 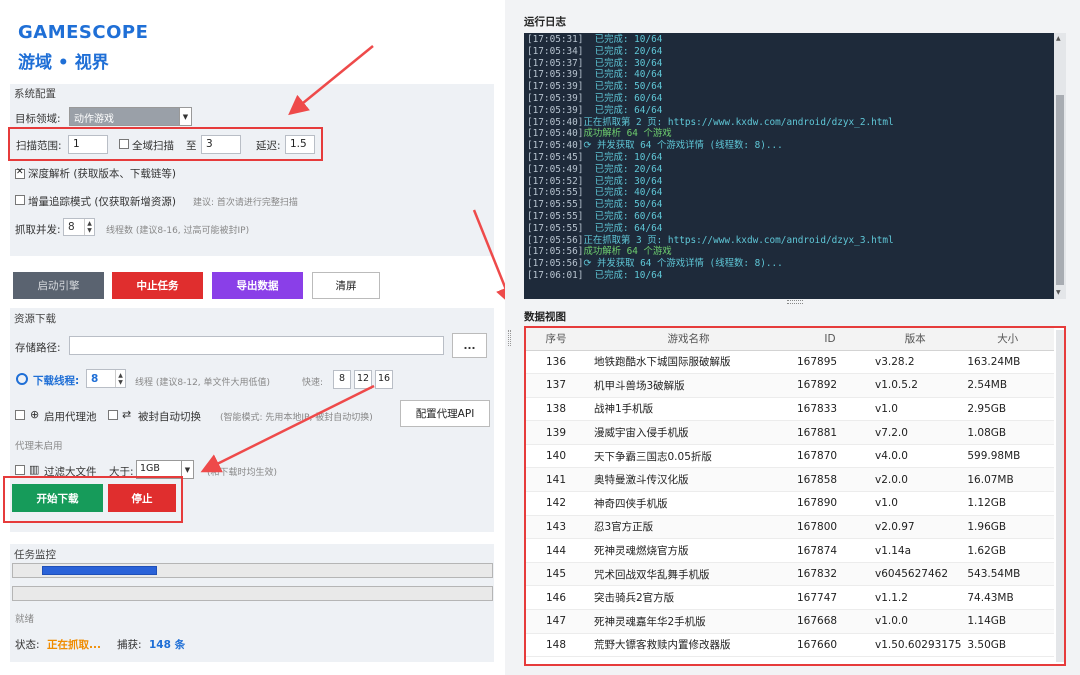 I want to click on table-row: 138 战神1手机版 167833 v1.0 2.95GB, so click(x=790, y=409).